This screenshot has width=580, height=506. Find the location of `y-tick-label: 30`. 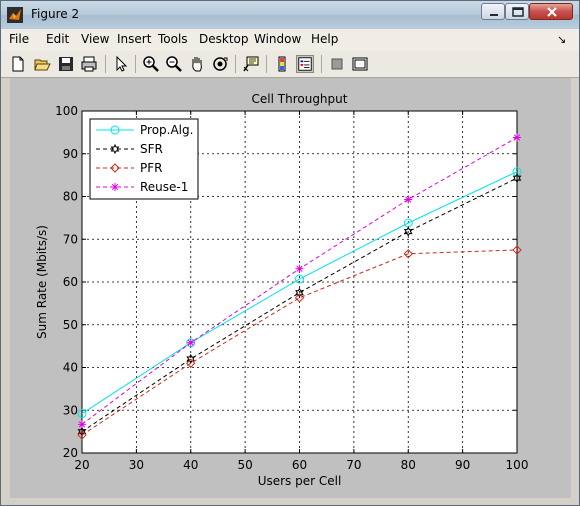

y-tick-label: 30 is located at coordinates (70, 410).